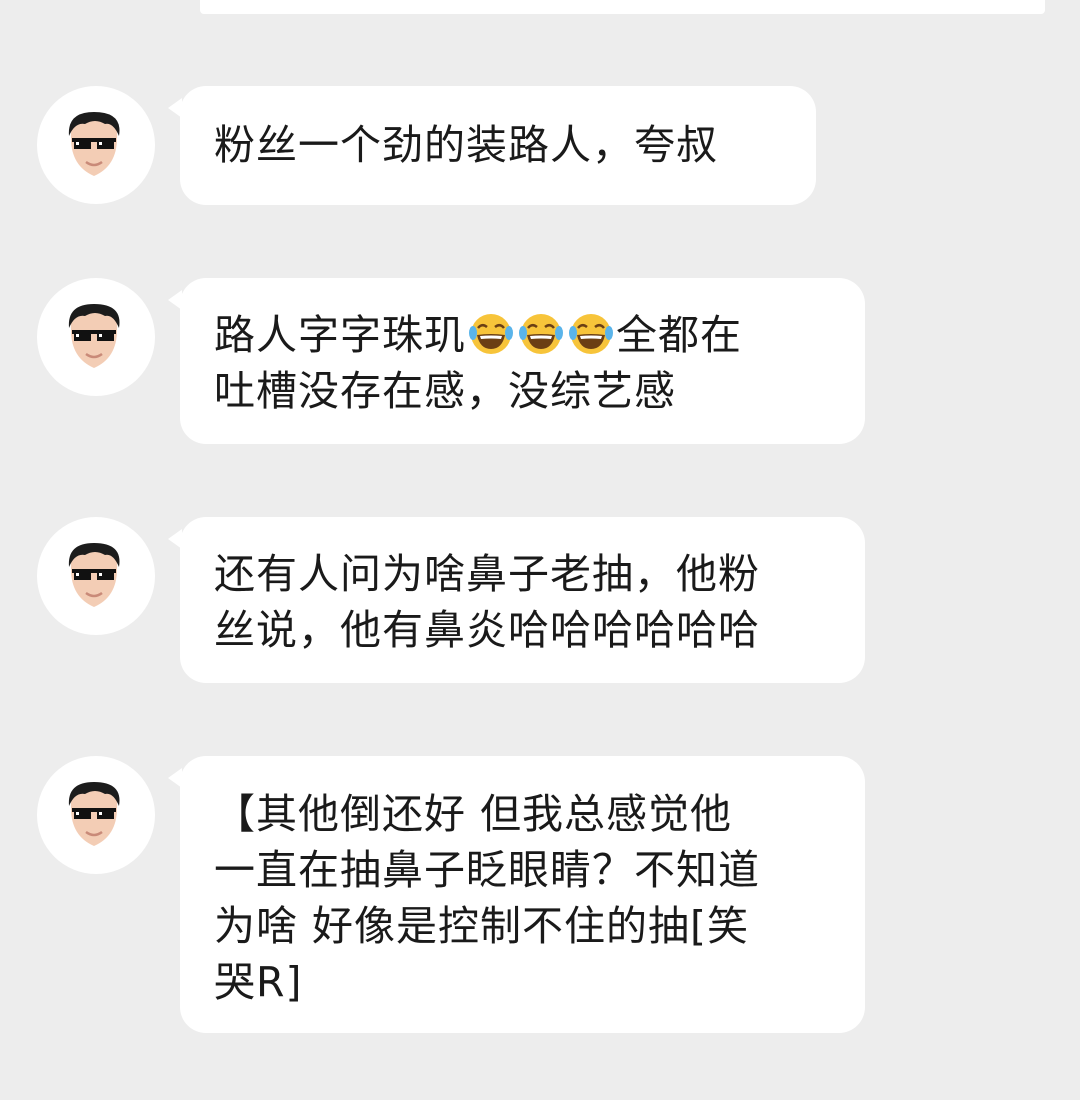 The width and height of the screenshot is (1080, 1100). I want to click on message-text: 粉丝一个劲的装路人，夸叔, so click(466, 145).